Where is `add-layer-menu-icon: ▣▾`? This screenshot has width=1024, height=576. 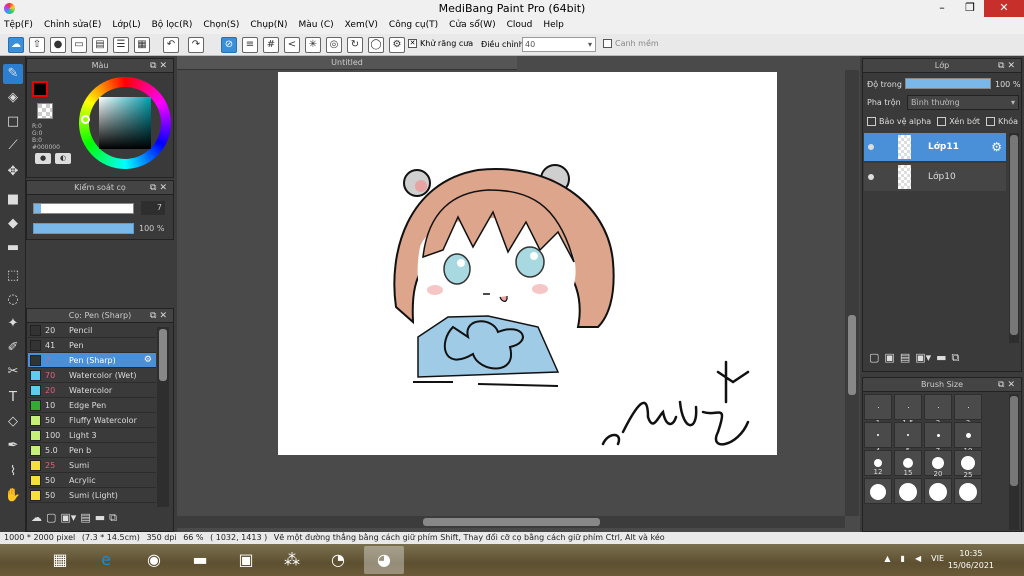 add-layer-menu-icon: ▣▾ is located at coordinates (923, 358).